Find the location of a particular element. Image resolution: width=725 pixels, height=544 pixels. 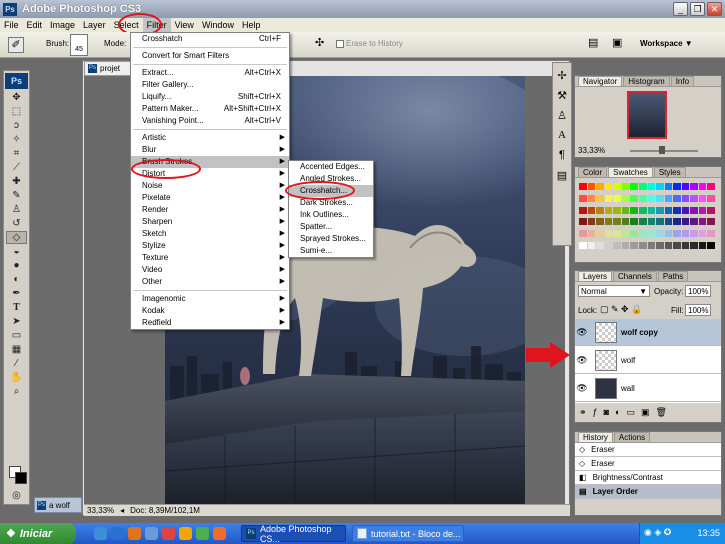

hand-tool-icon: ✋ is located at coordinates (16, 377).